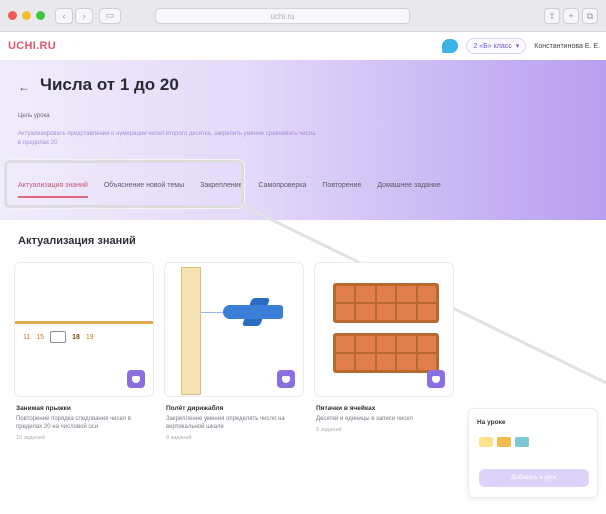 Image resolution: width=606 pixels, height=514 pixels. What do you see at coordinates (124, 184) in the screenshot?
I see `tabs-zoom-highlight` at bounding box center [124, 184].